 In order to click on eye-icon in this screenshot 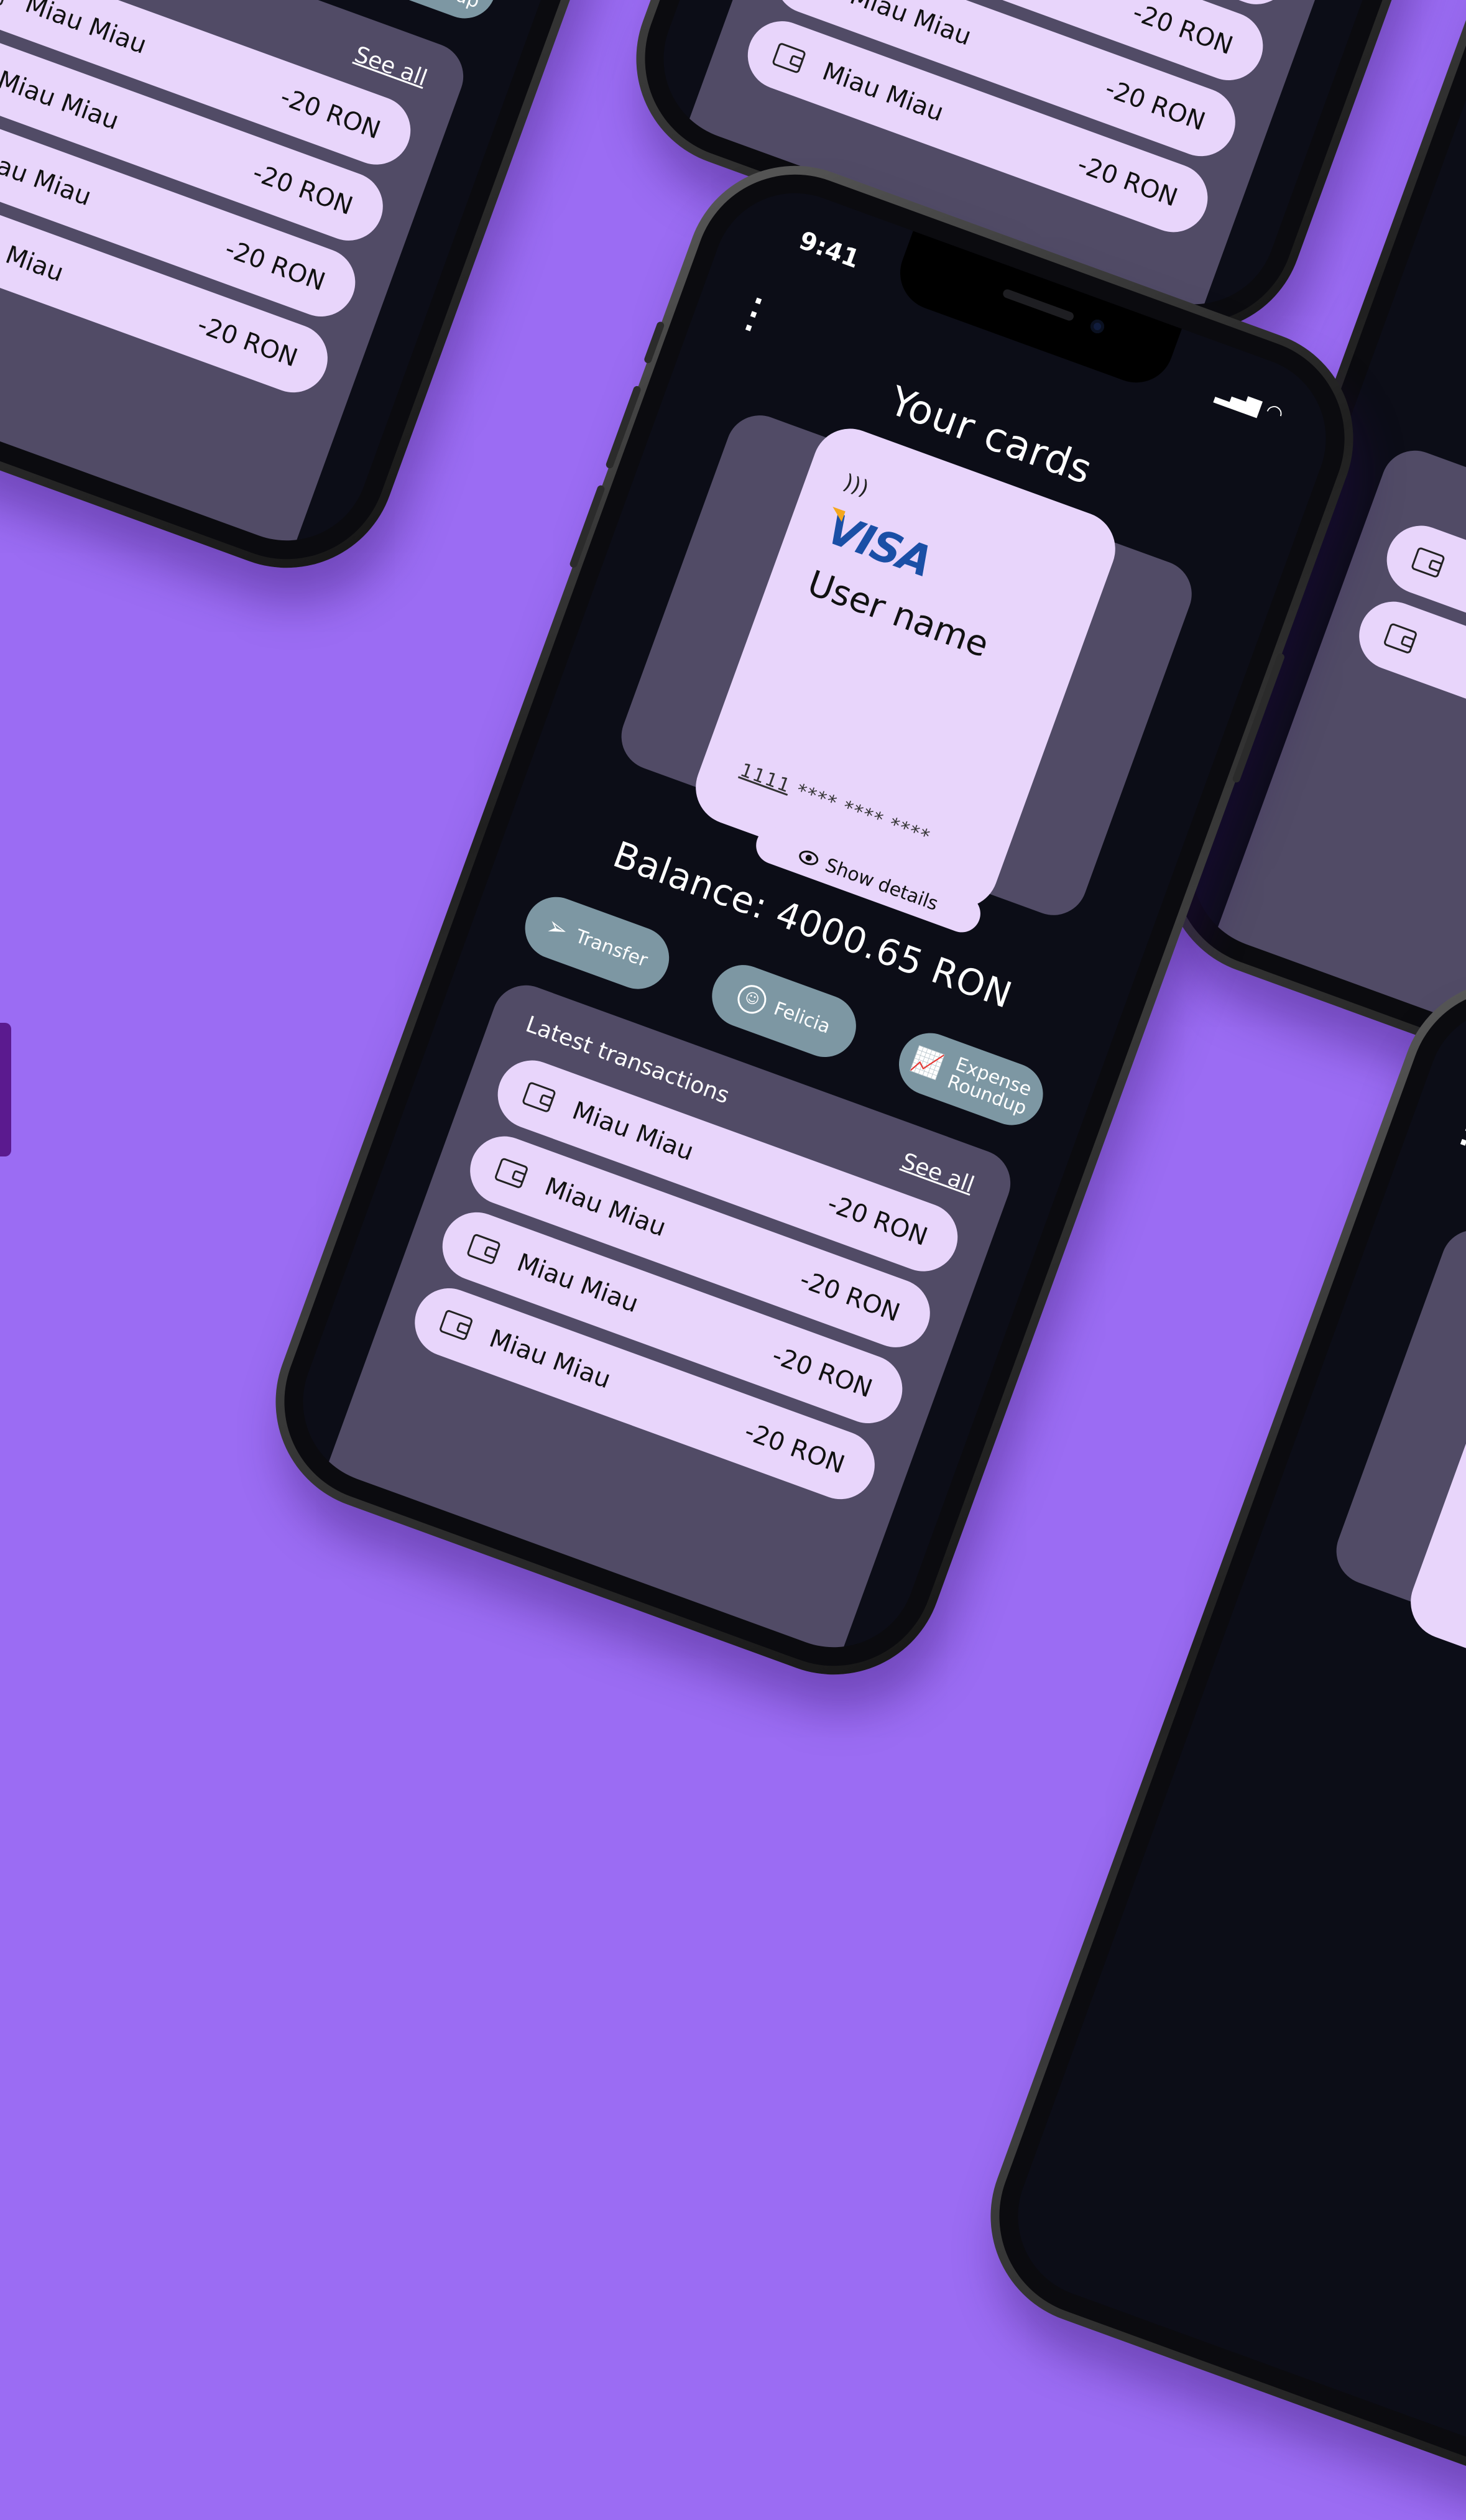, I will do `click(808, 858)`.